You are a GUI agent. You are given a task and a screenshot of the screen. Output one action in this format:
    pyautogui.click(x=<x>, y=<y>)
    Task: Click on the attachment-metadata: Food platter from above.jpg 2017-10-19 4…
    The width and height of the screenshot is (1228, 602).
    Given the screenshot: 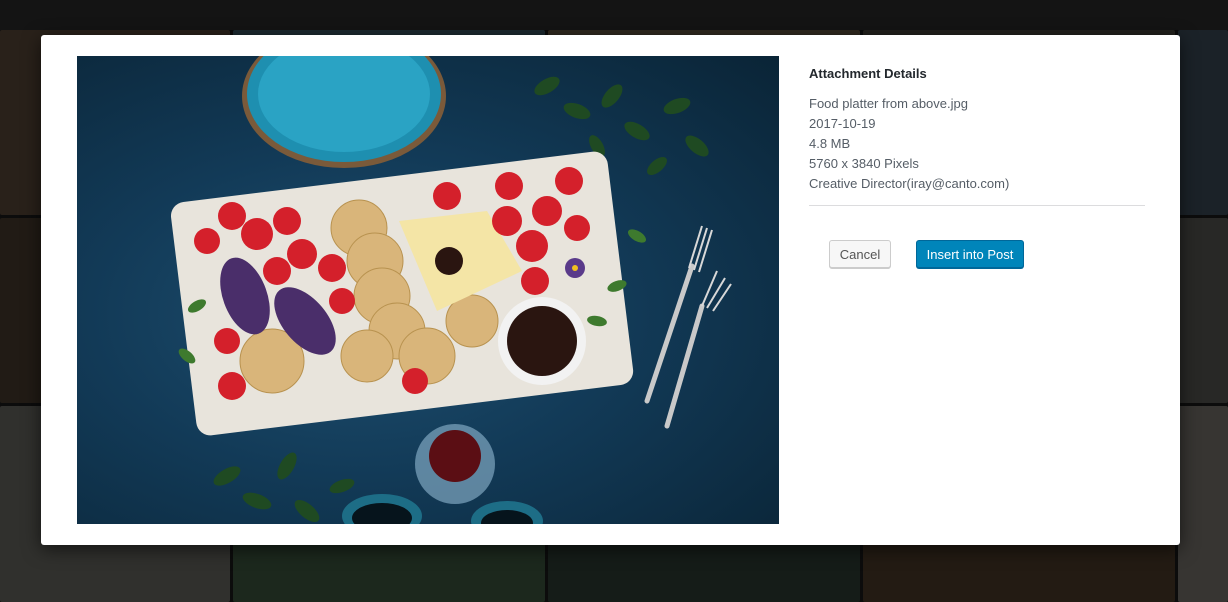 What is the action you would take?
    pyautogui.click(x=977, y=144)
    